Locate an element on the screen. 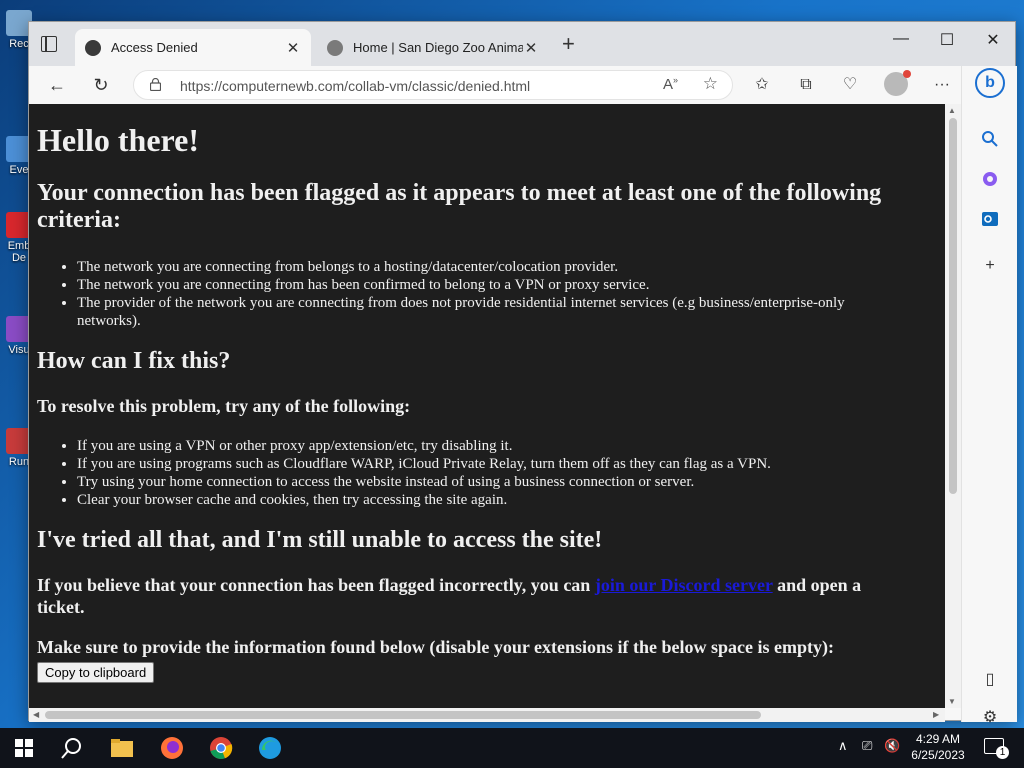 This screenshot has width=1024, height=768. browser-essentials-icon: ♡ is located at coordinates (850, 85).